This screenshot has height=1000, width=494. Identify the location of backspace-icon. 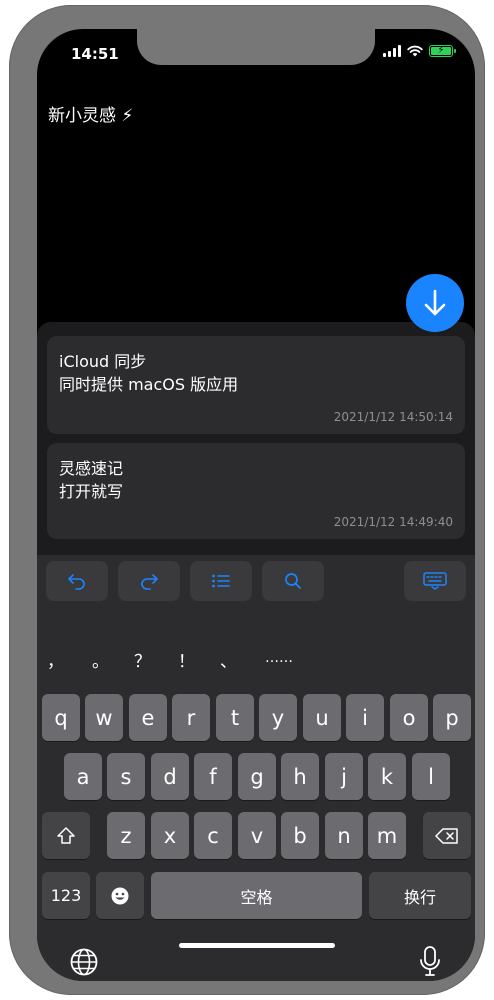
(446, 835).